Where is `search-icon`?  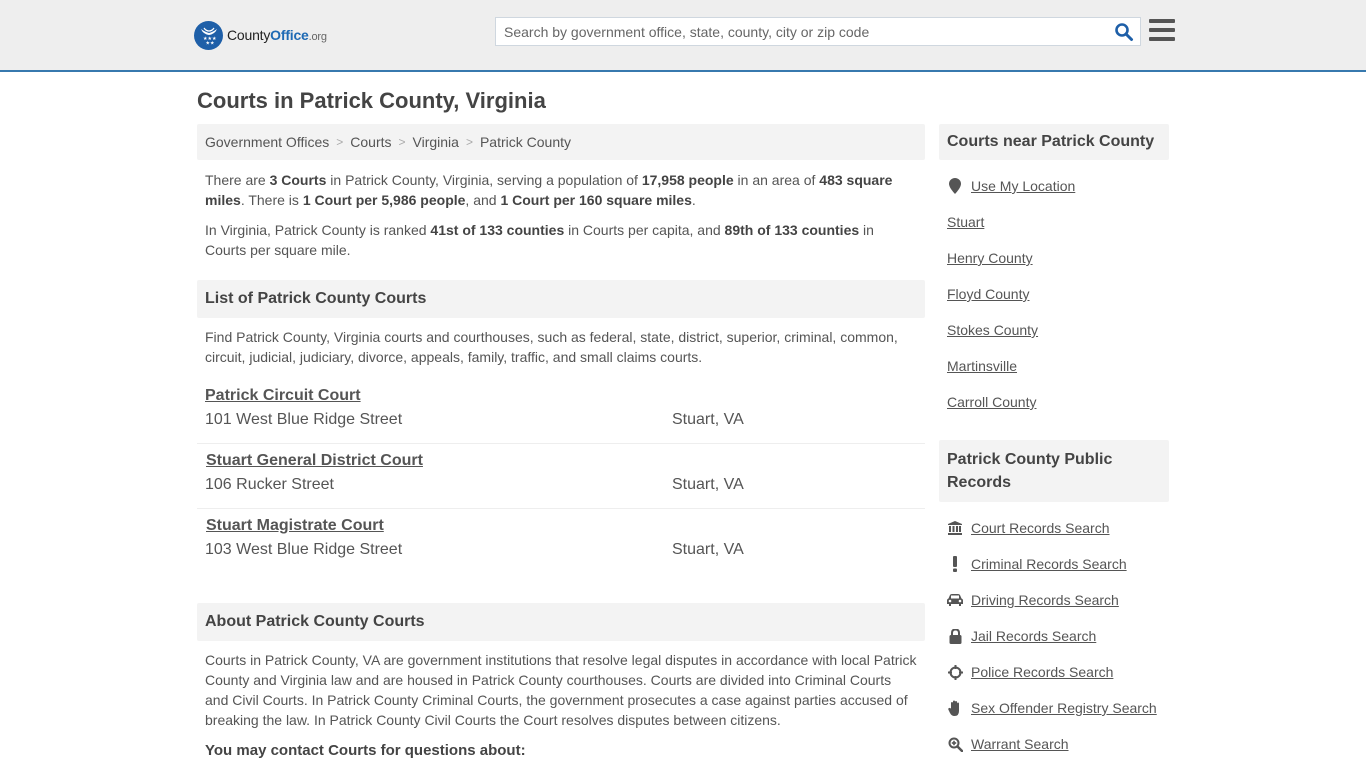
search-icon is located at coordinates (1124, 32).